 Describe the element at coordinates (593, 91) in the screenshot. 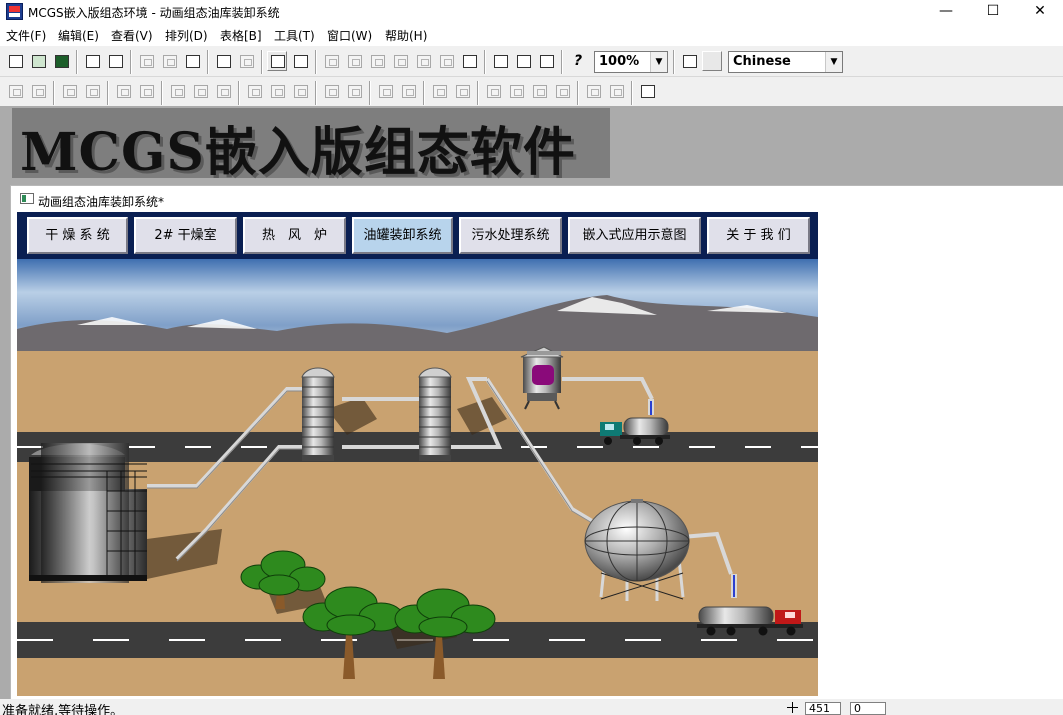

I see `lock-icon` at that location.